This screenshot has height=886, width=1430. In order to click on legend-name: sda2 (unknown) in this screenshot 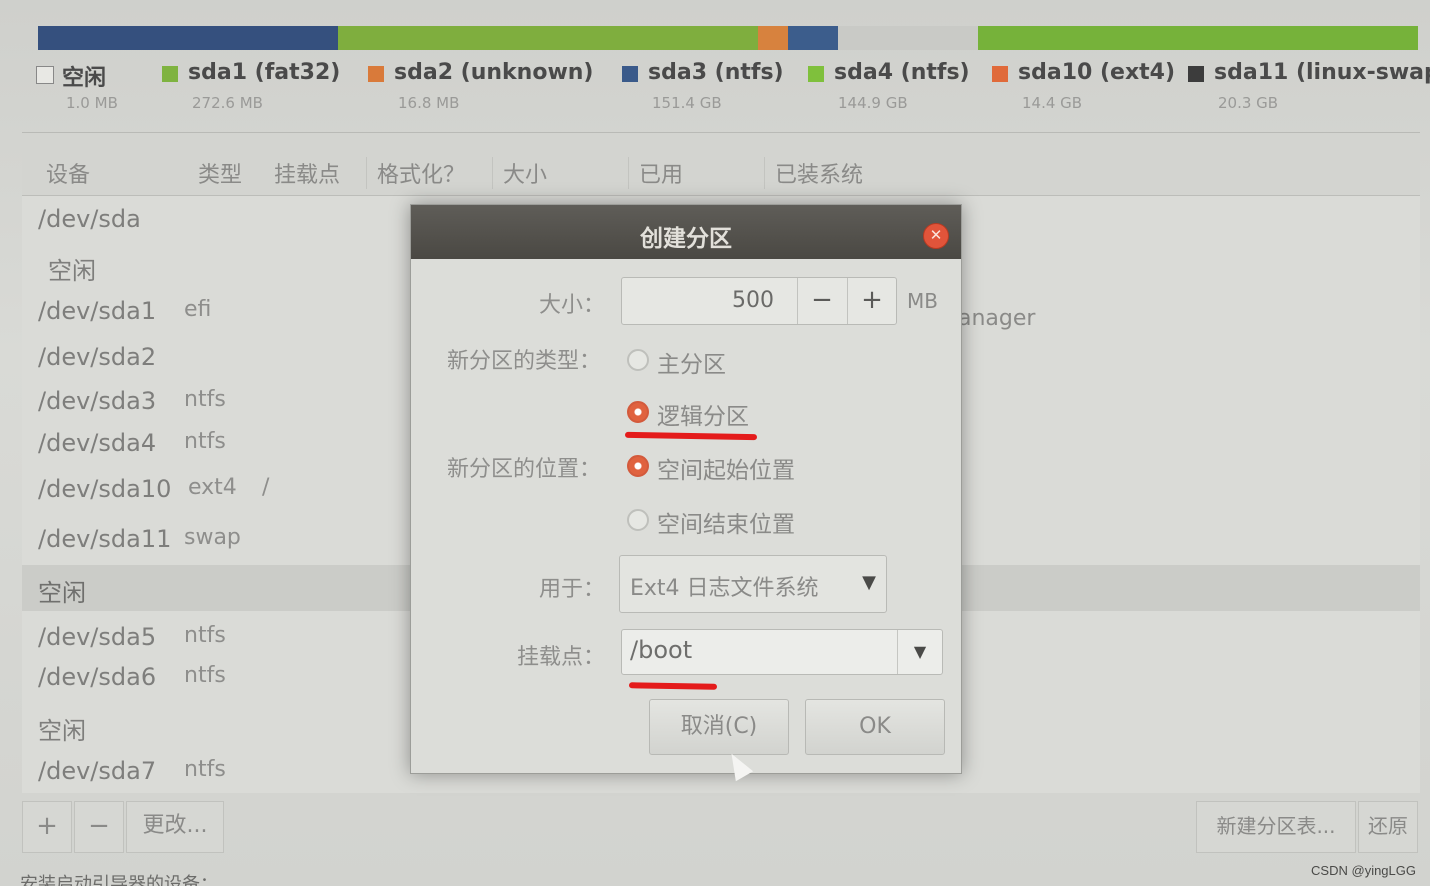, I will do `click(494, 72)`.